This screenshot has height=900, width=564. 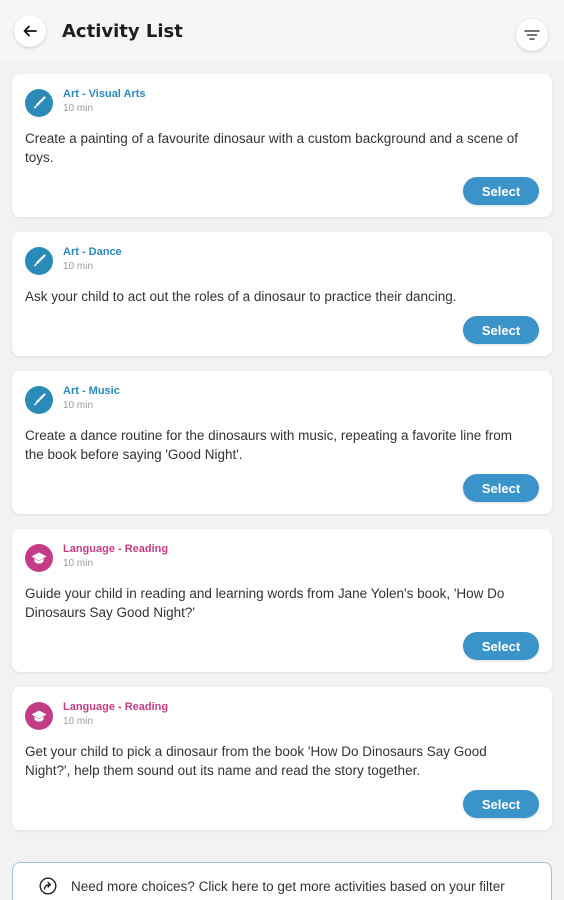 What do you see at coordinates (48, 886) in the screenshot?
I see `share-arrow-icon` at bounding box center [48, 886].